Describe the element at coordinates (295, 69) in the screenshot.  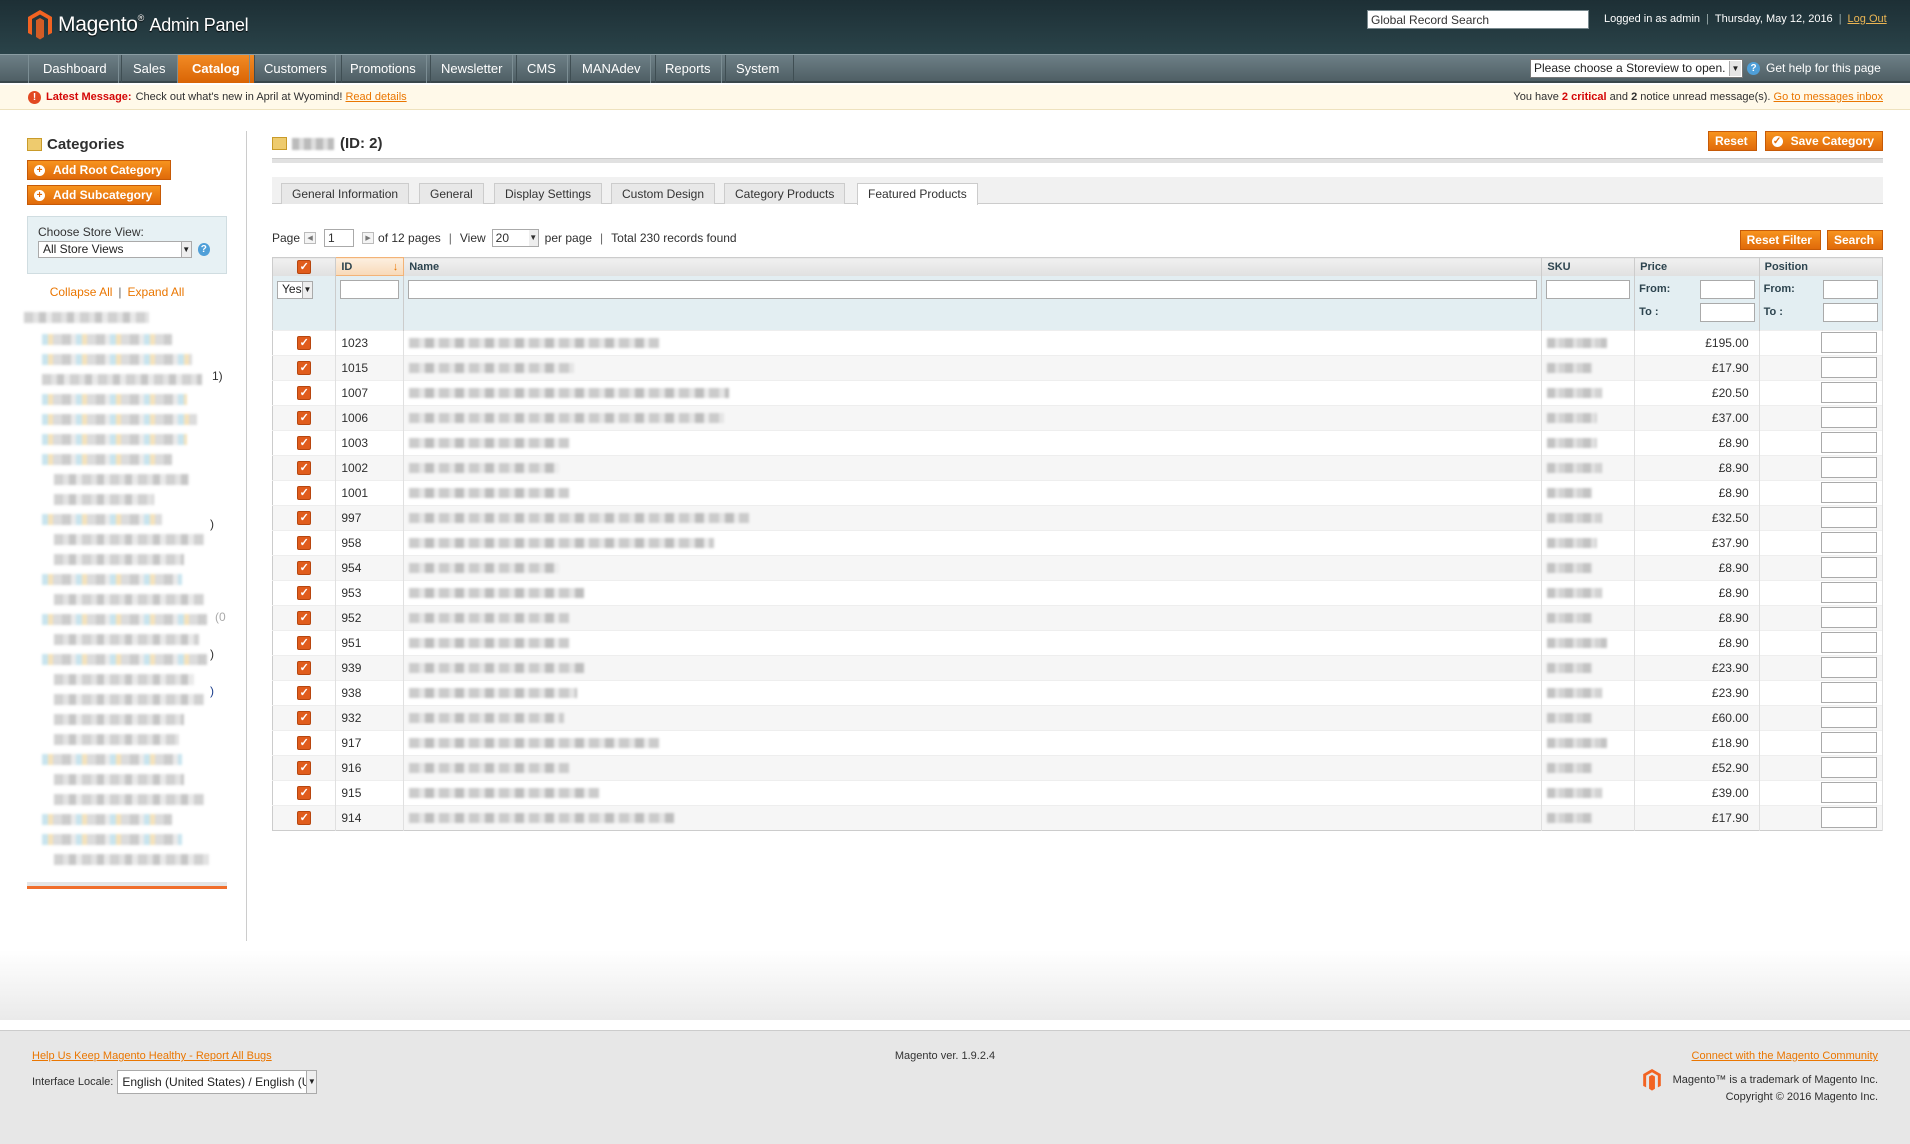
I see `nav-customers: Customers` at that location.